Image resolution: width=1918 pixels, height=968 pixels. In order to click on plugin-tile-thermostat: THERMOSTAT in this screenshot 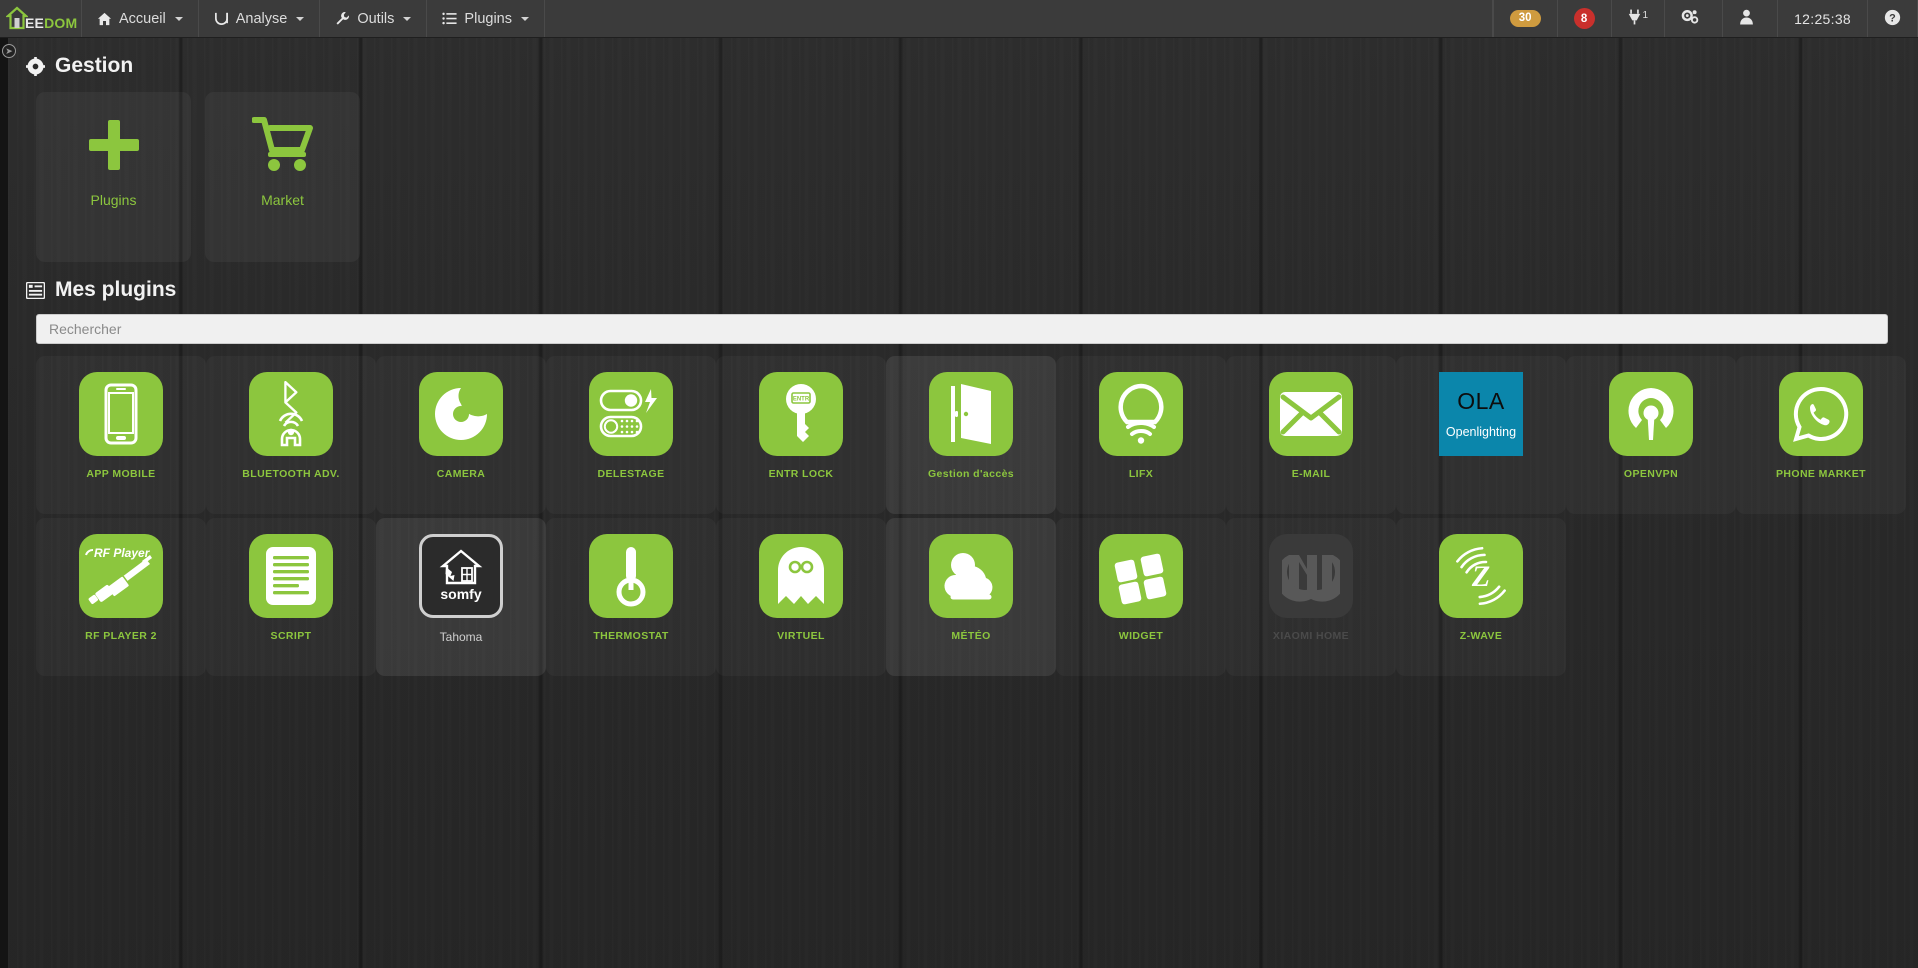, I will do `click(631, 597)`.